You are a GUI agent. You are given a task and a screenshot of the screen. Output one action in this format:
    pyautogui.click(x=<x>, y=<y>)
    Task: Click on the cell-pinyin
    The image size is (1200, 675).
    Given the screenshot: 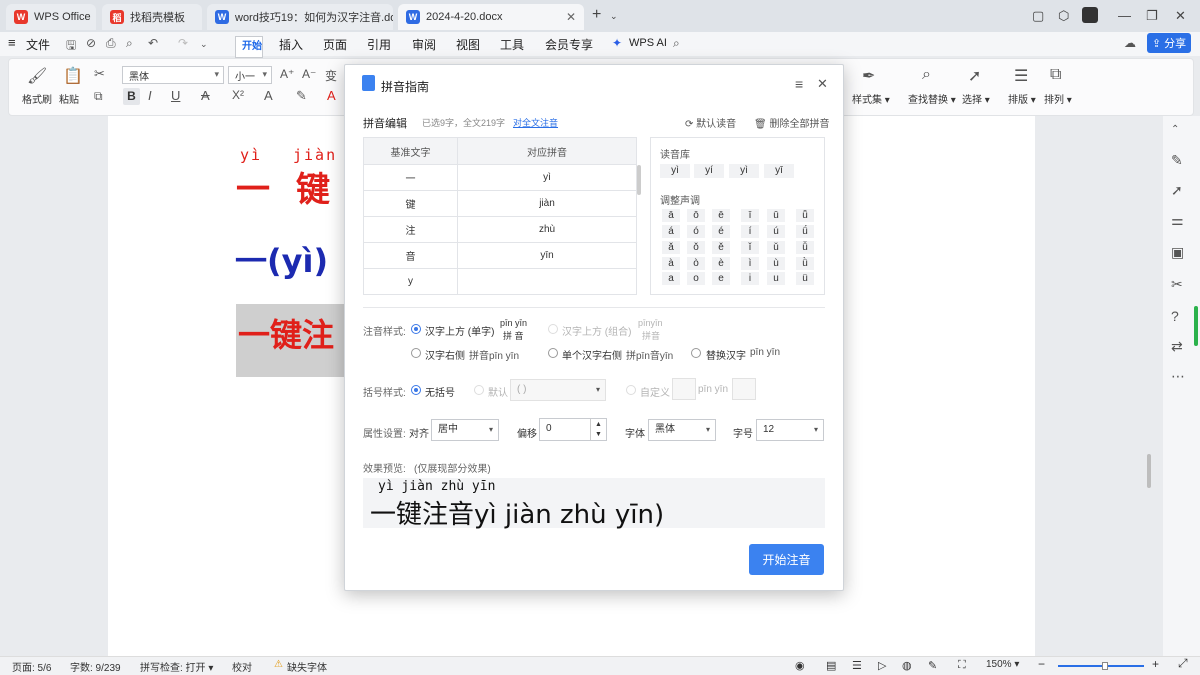 What is the action you would take?
    pyautogui.click(x=547, y=281)
    